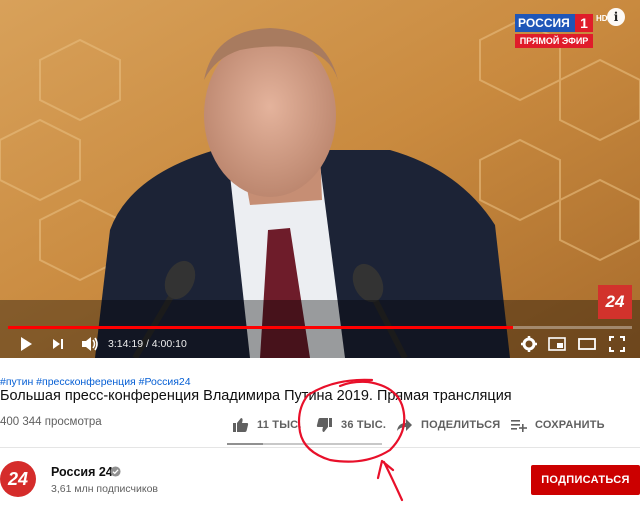 This screenshot has width=640, height=513. I want to click on like-button: 11 ТЫС., so click(267, 425).